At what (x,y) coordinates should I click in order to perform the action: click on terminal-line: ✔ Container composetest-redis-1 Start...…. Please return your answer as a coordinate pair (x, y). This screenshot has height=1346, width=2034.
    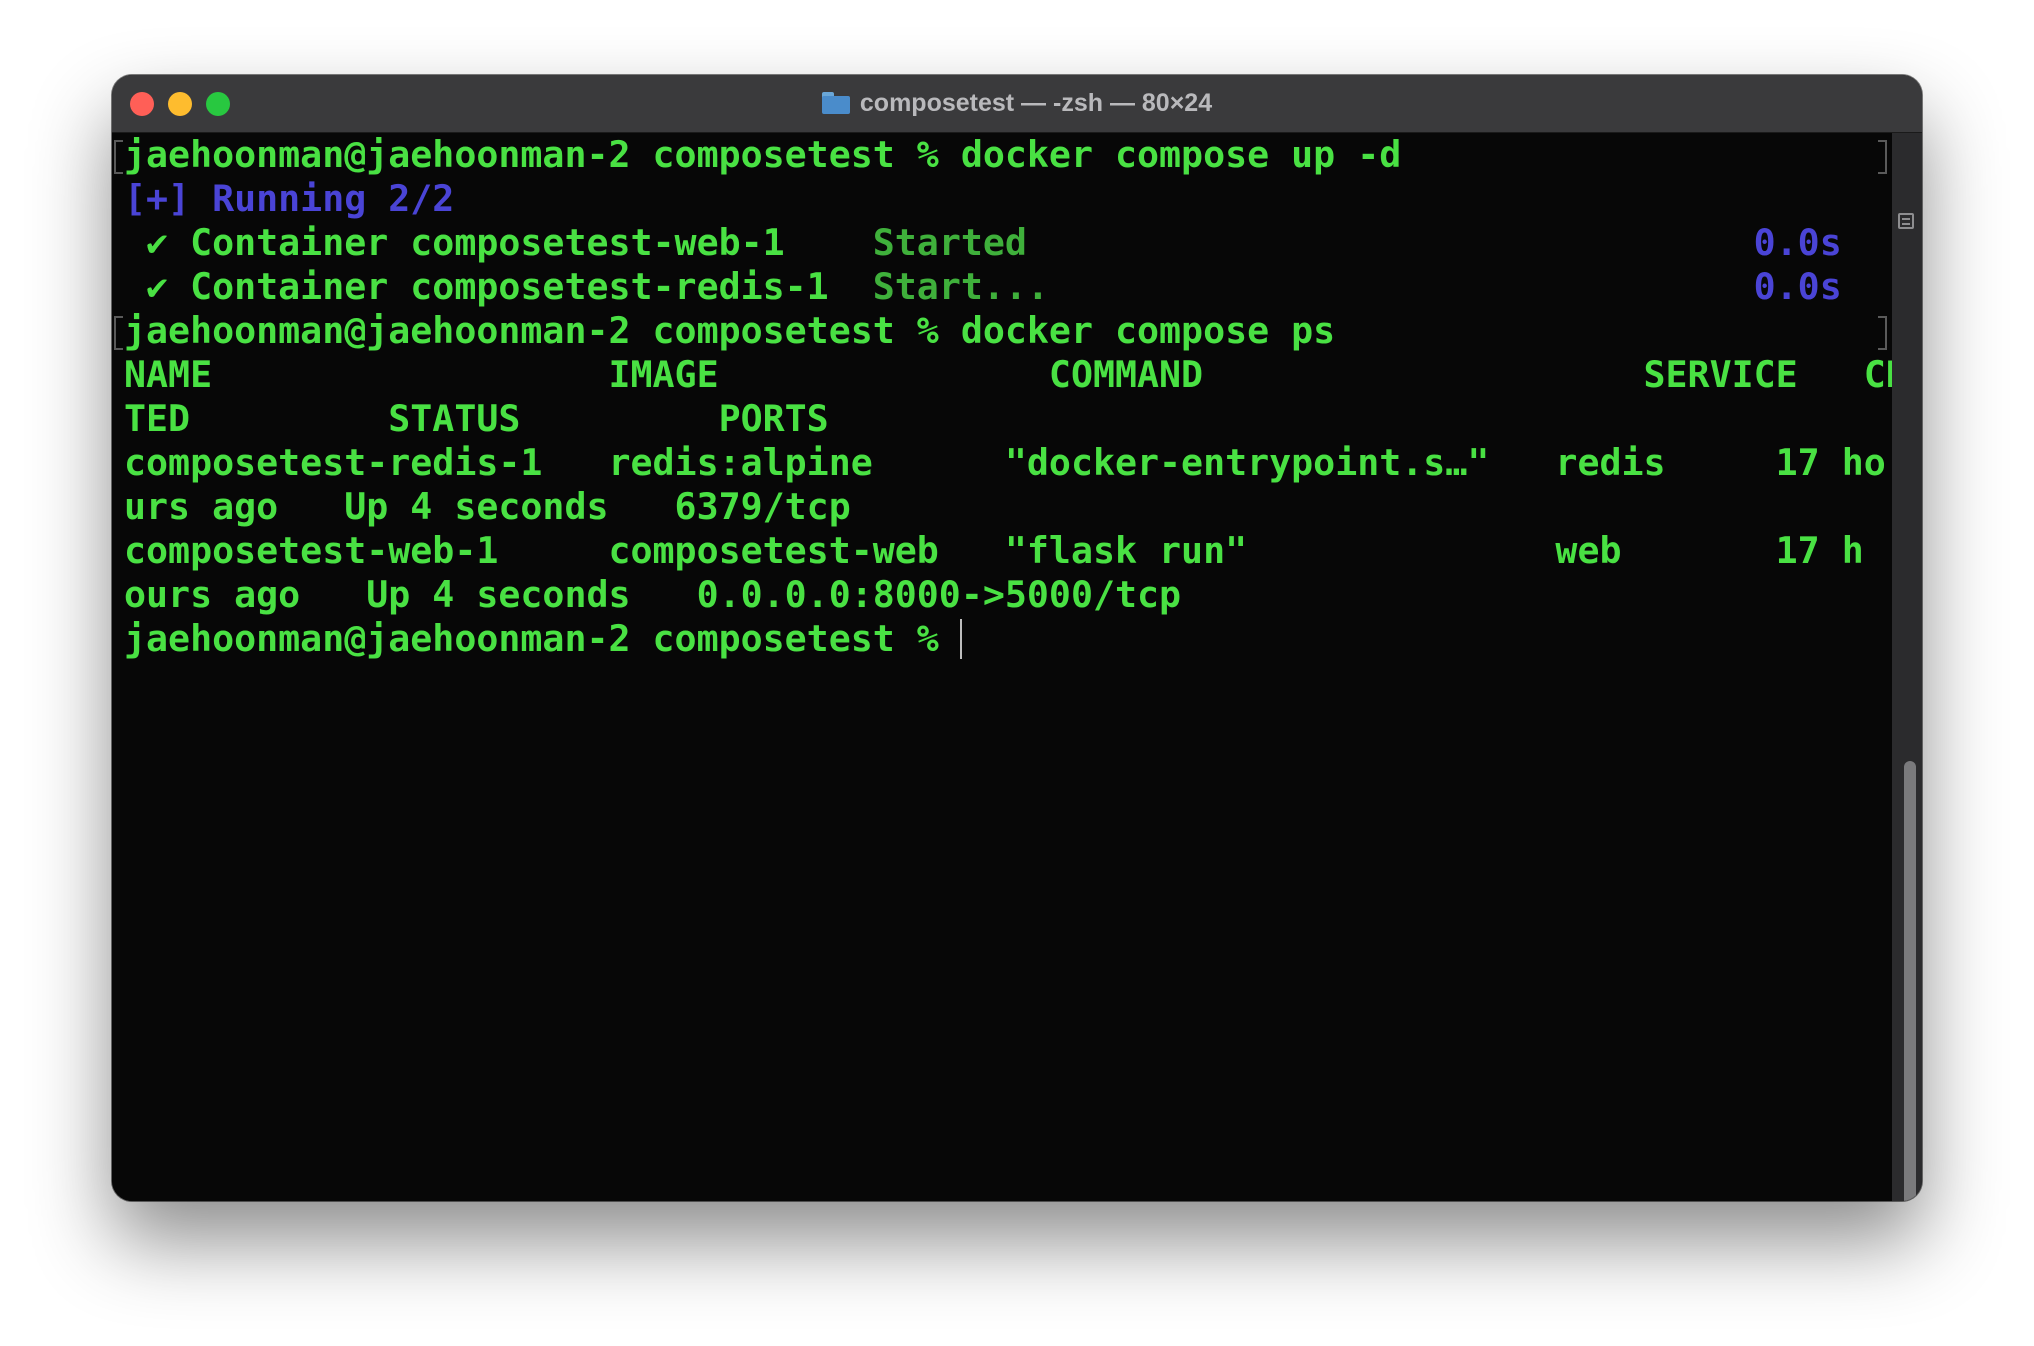
    Looking at the image, I should click on (983, 287).